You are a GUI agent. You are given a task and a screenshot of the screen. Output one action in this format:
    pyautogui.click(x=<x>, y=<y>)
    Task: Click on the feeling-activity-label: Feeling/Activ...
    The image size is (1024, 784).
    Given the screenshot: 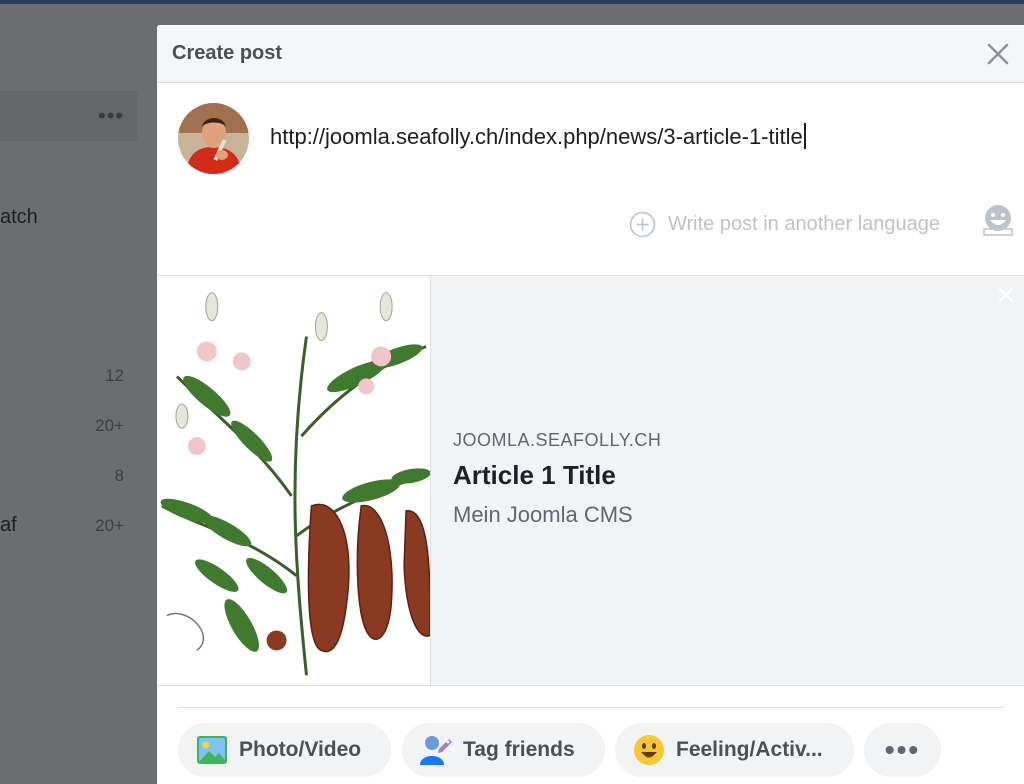 What is the action you would take?
    pyautogui.click(x=749, y=749)
    